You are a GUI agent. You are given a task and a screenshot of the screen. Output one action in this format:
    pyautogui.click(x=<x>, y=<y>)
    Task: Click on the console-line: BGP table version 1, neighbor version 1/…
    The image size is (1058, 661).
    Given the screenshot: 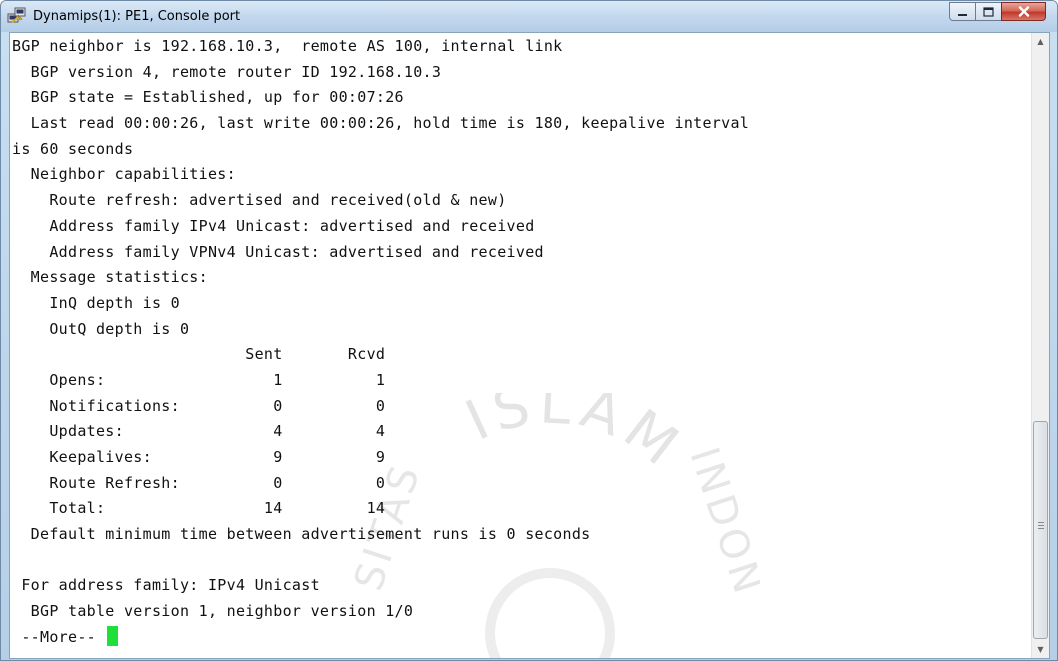 What is the action you would take?
    pyautogui.click(x=213, y=611)
    